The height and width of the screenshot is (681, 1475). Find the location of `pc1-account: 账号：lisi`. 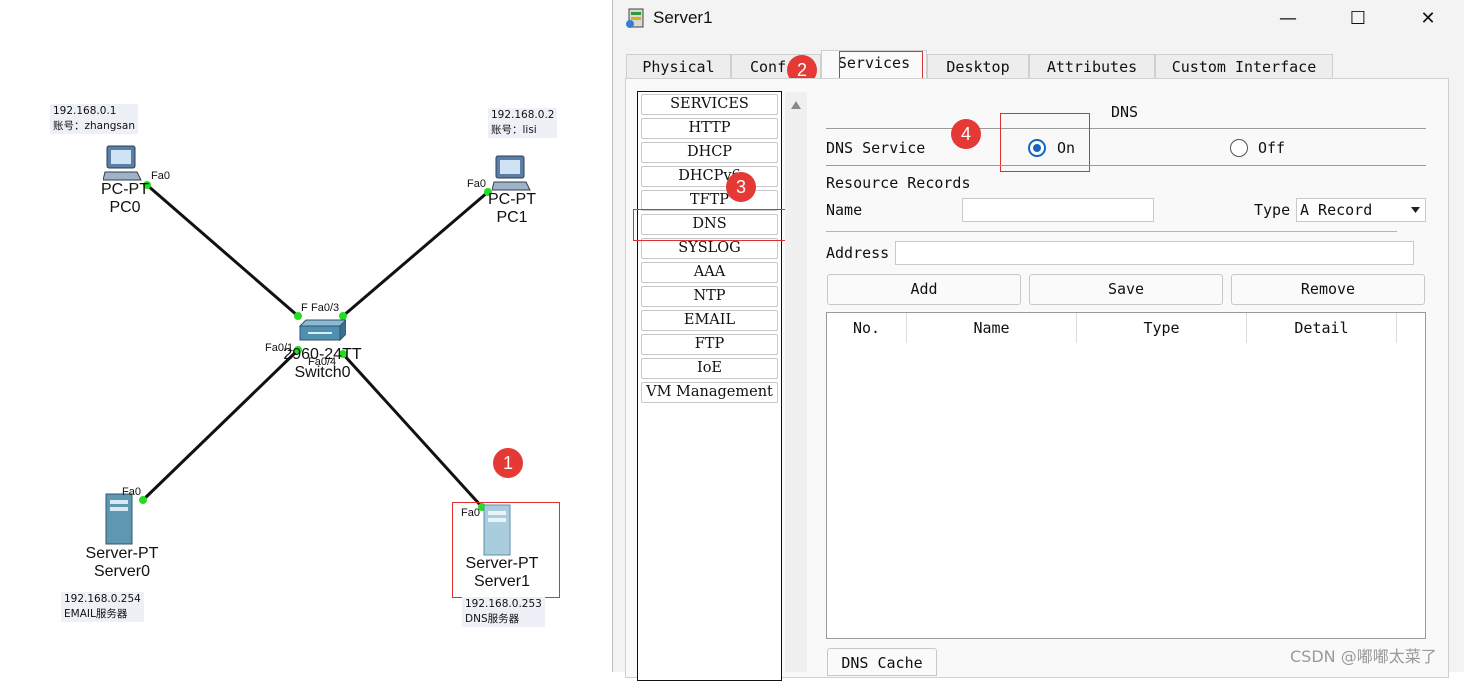

pc1-account: 账号：lisi is located at coordinates (514, 130).